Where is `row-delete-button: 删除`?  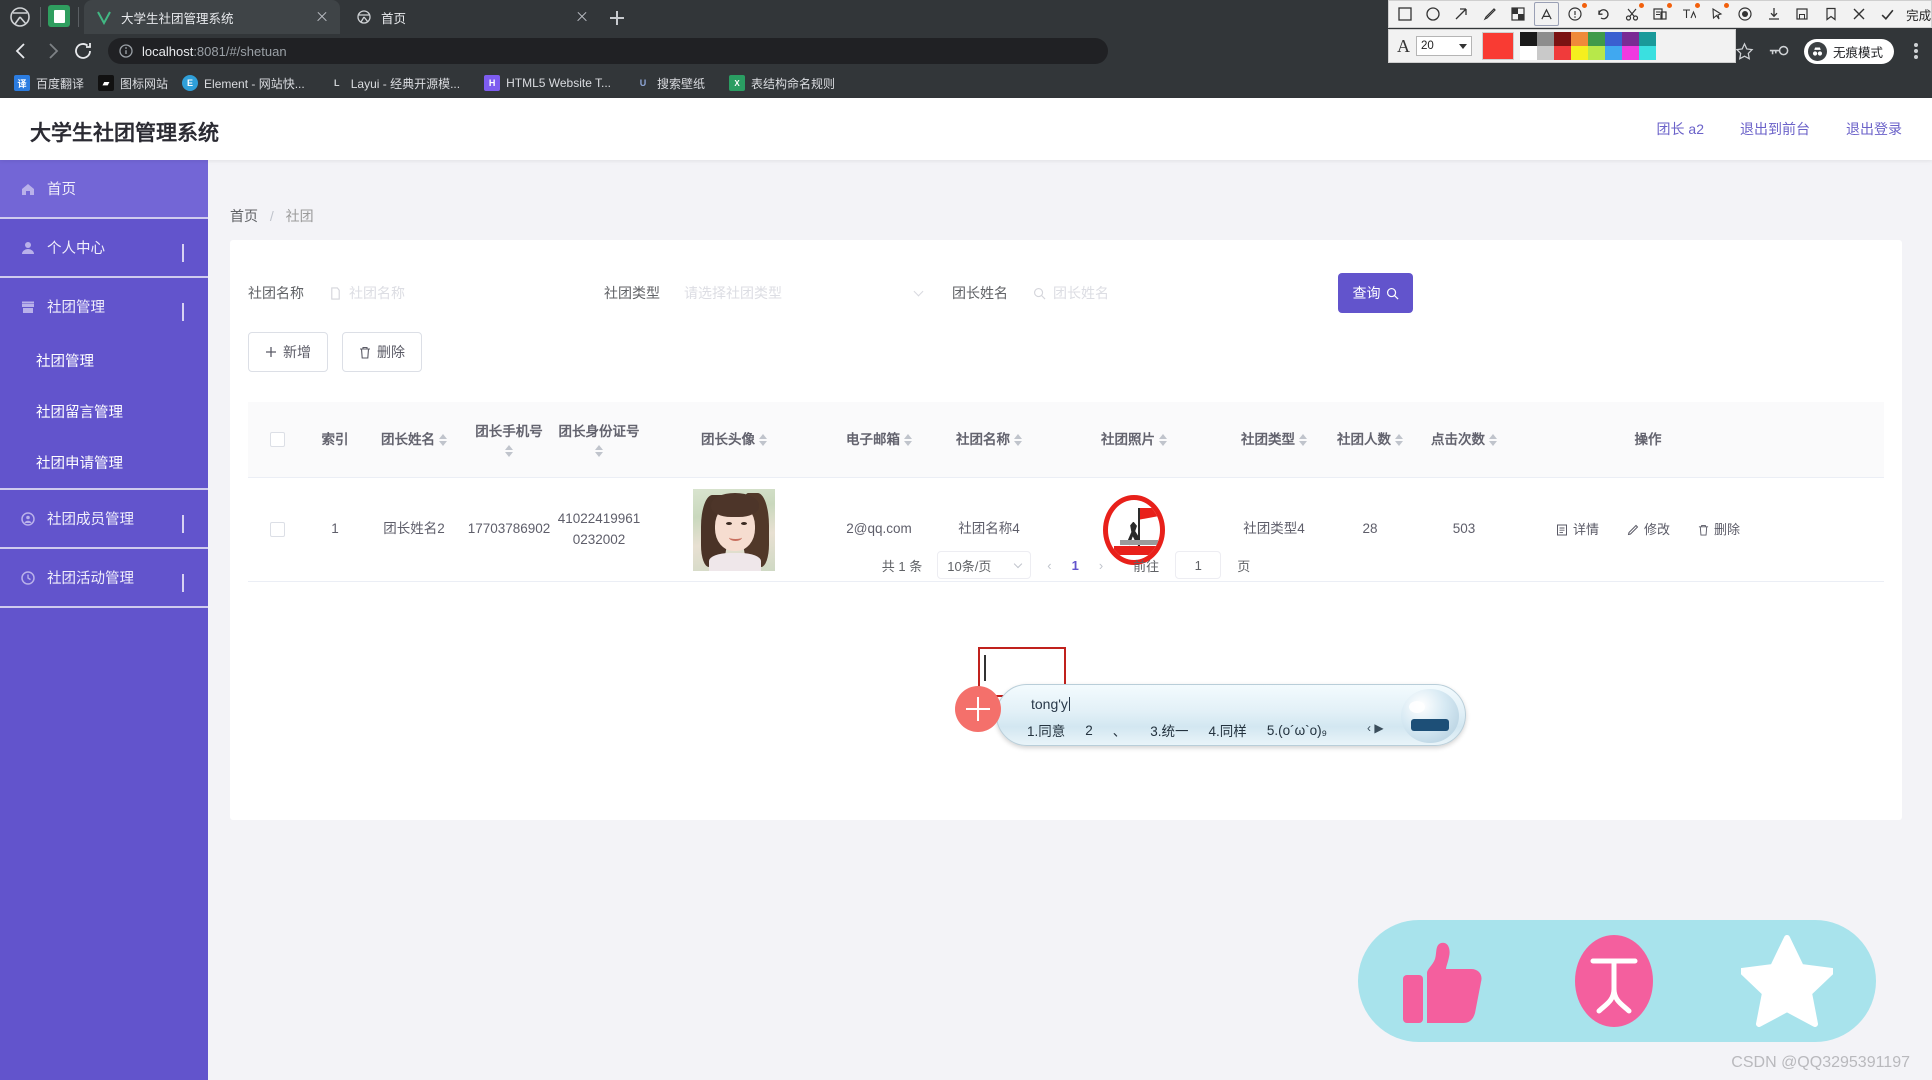
row-delete-button: 删除 is located at coordinates (1719, 530).